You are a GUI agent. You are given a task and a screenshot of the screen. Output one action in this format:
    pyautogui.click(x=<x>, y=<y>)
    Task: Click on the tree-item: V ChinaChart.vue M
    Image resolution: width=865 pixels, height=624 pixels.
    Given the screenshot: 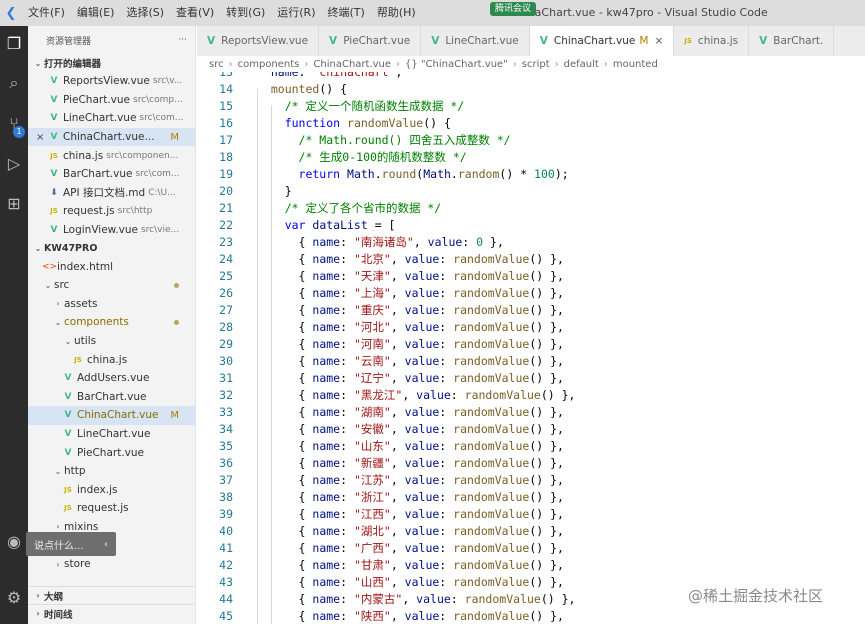 What is the action you would take?
    pyautogui.click(x=111, y=415)
    